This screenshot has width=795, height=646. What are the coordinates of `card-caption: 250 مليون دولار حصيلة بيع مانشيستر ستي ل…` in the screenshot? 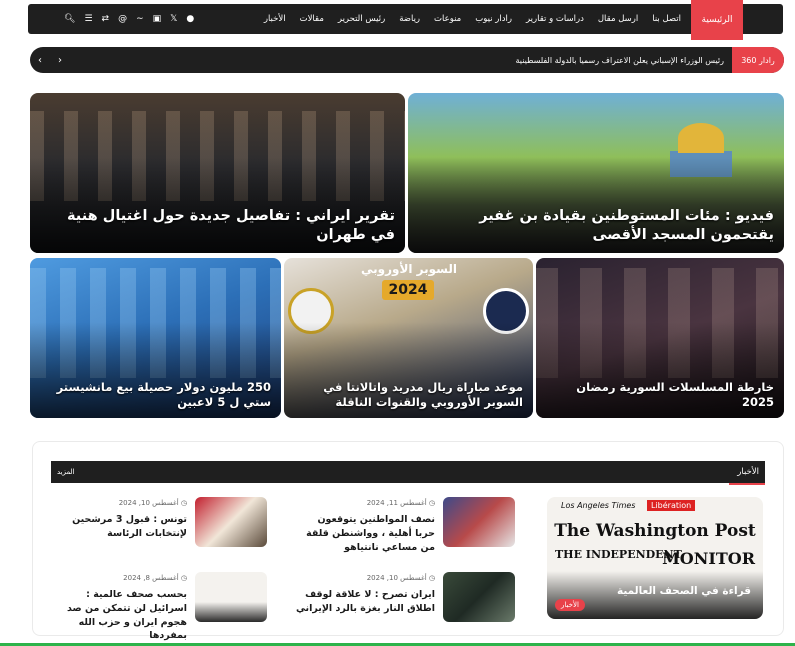 It's located at (155, 395).